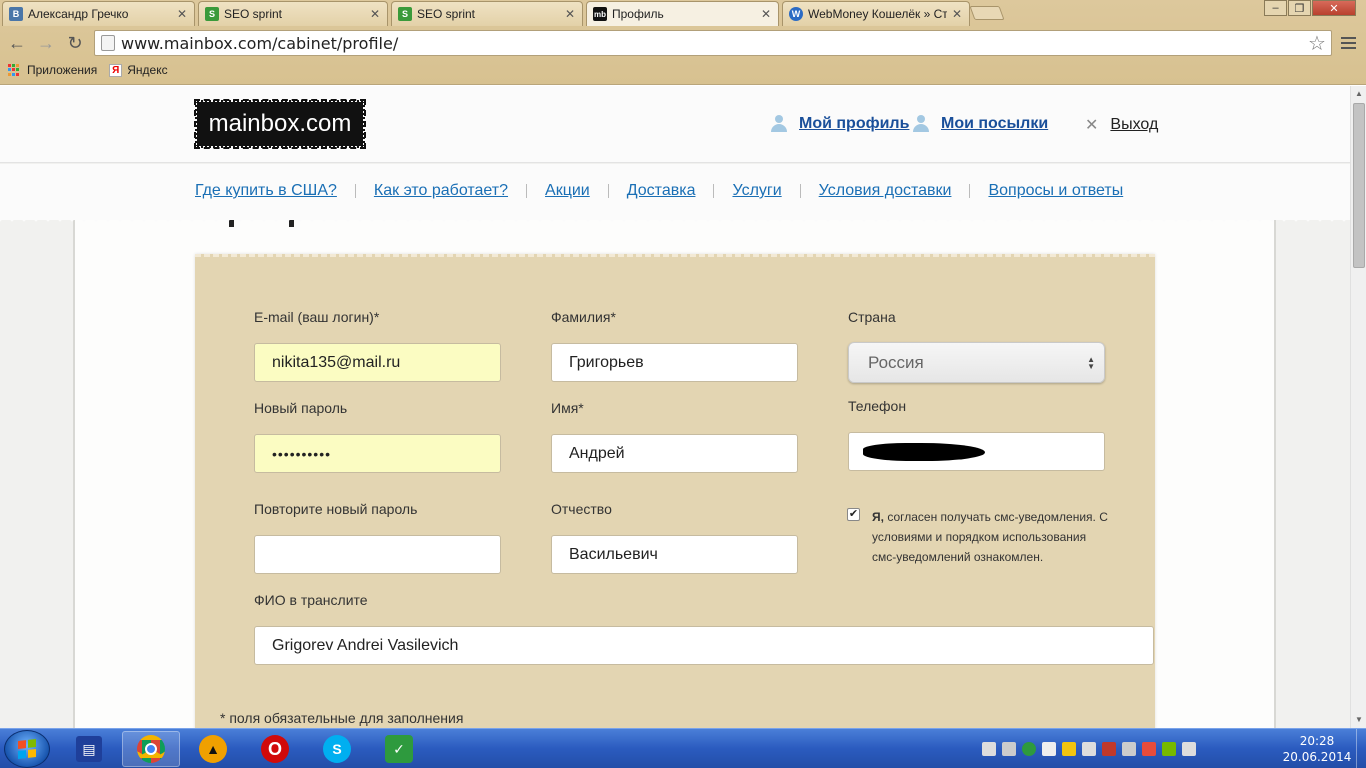 This screenshot has width=1366, height=768. What do you see at coordinates (713, 43) in the screenshot?
I see `address-bar: www.mainbox.com/cabinet/profile/ ☆` at bounding box center [713, 43].